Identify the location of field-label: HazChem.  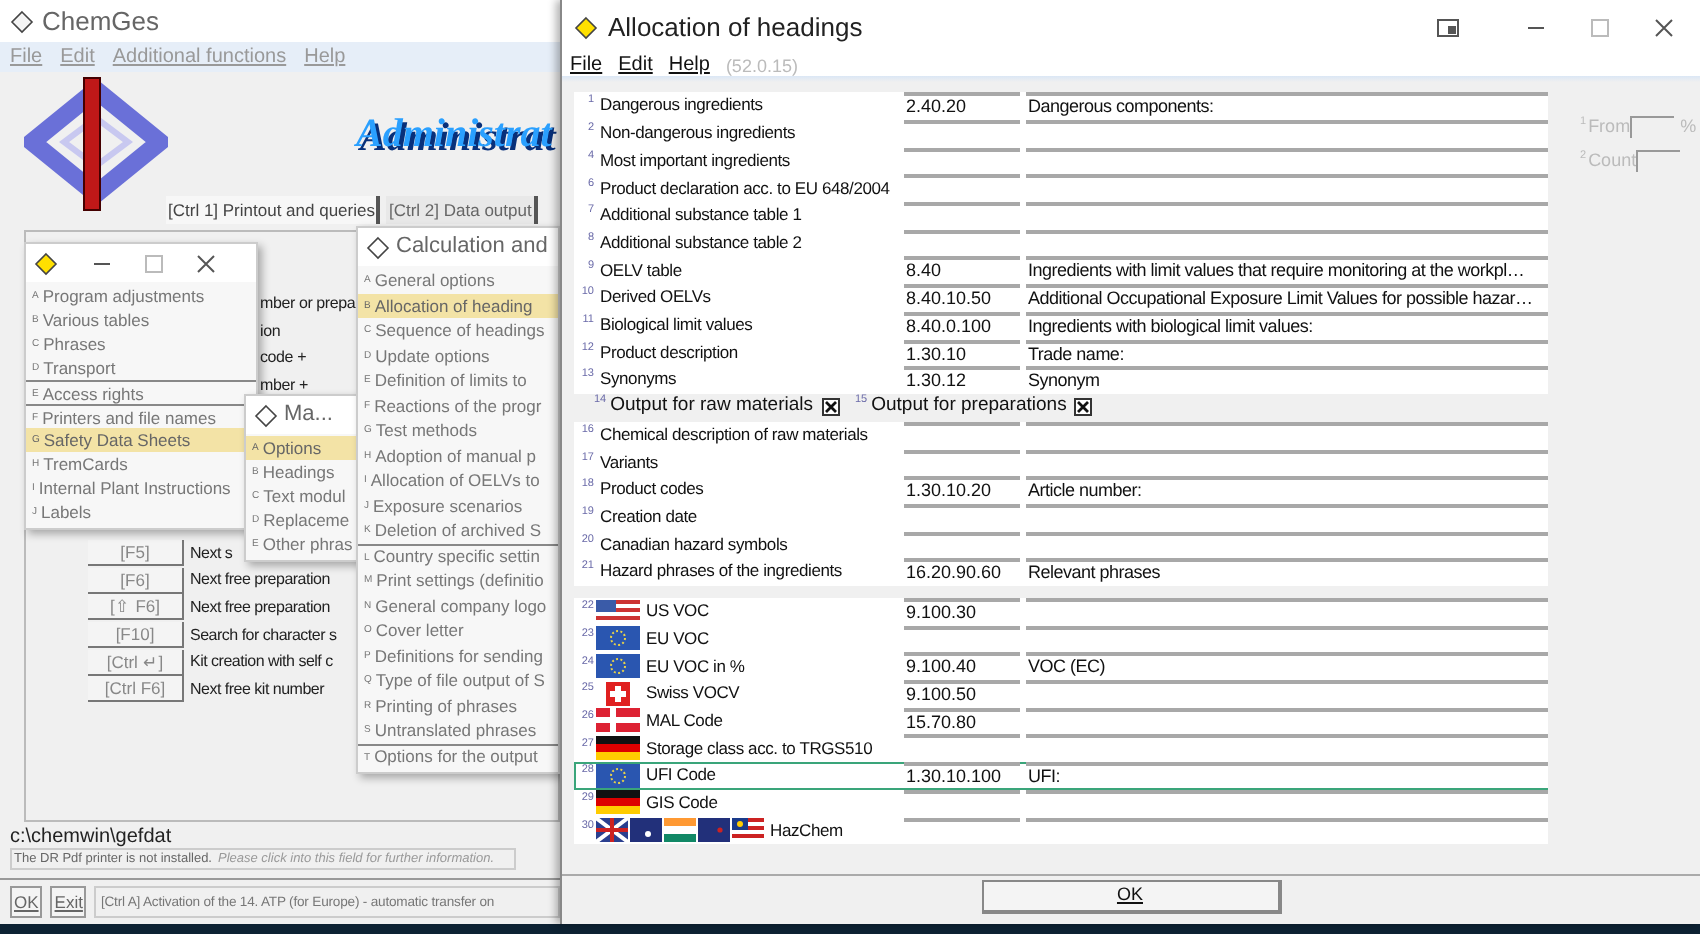
(806, 830).